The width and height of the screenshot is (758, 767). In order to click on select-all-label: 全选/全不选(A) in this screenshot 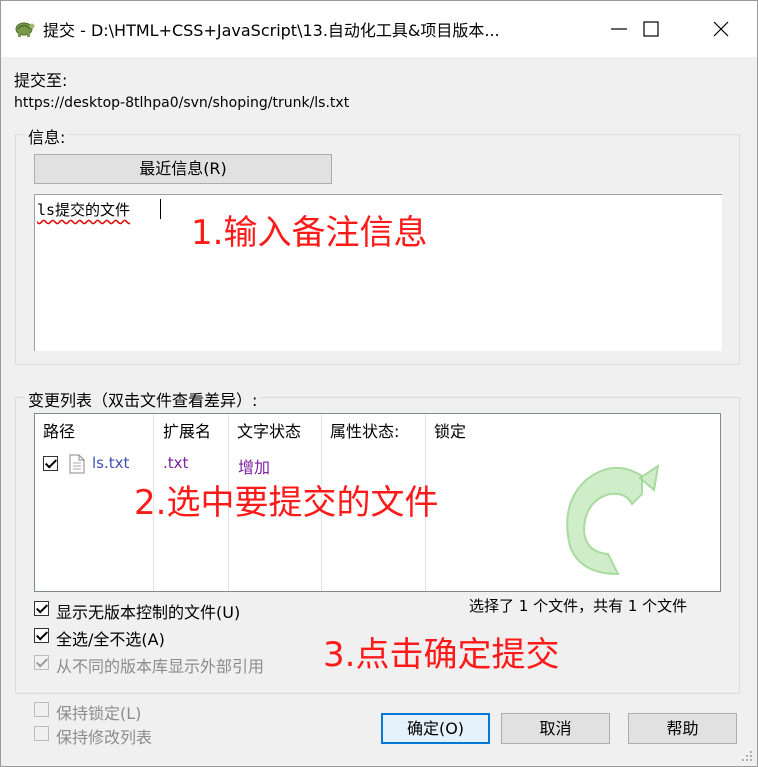, I will do `click(110, 638)`.